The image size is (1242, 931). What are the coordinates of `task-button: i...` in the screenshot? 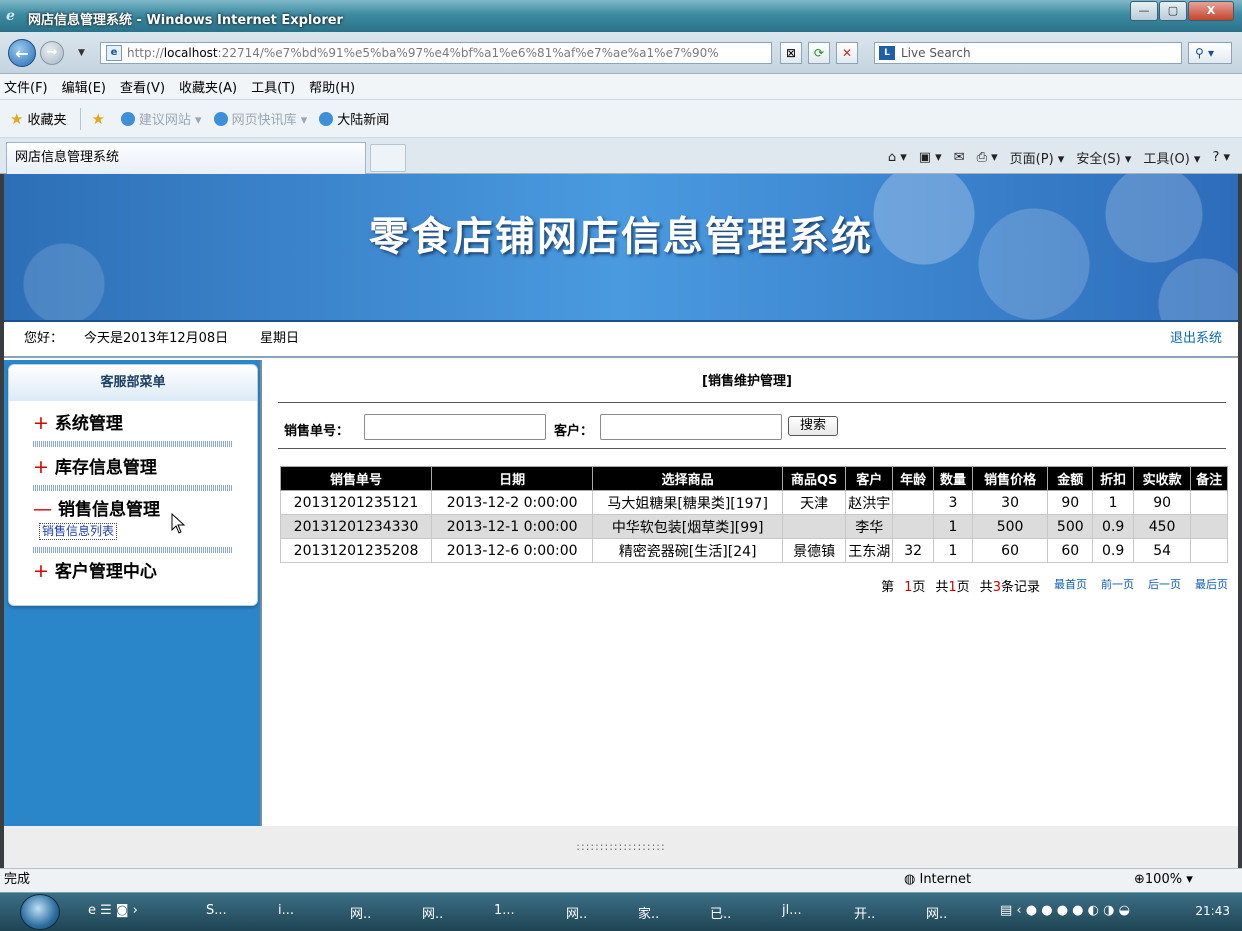 It's located at (286, 910).